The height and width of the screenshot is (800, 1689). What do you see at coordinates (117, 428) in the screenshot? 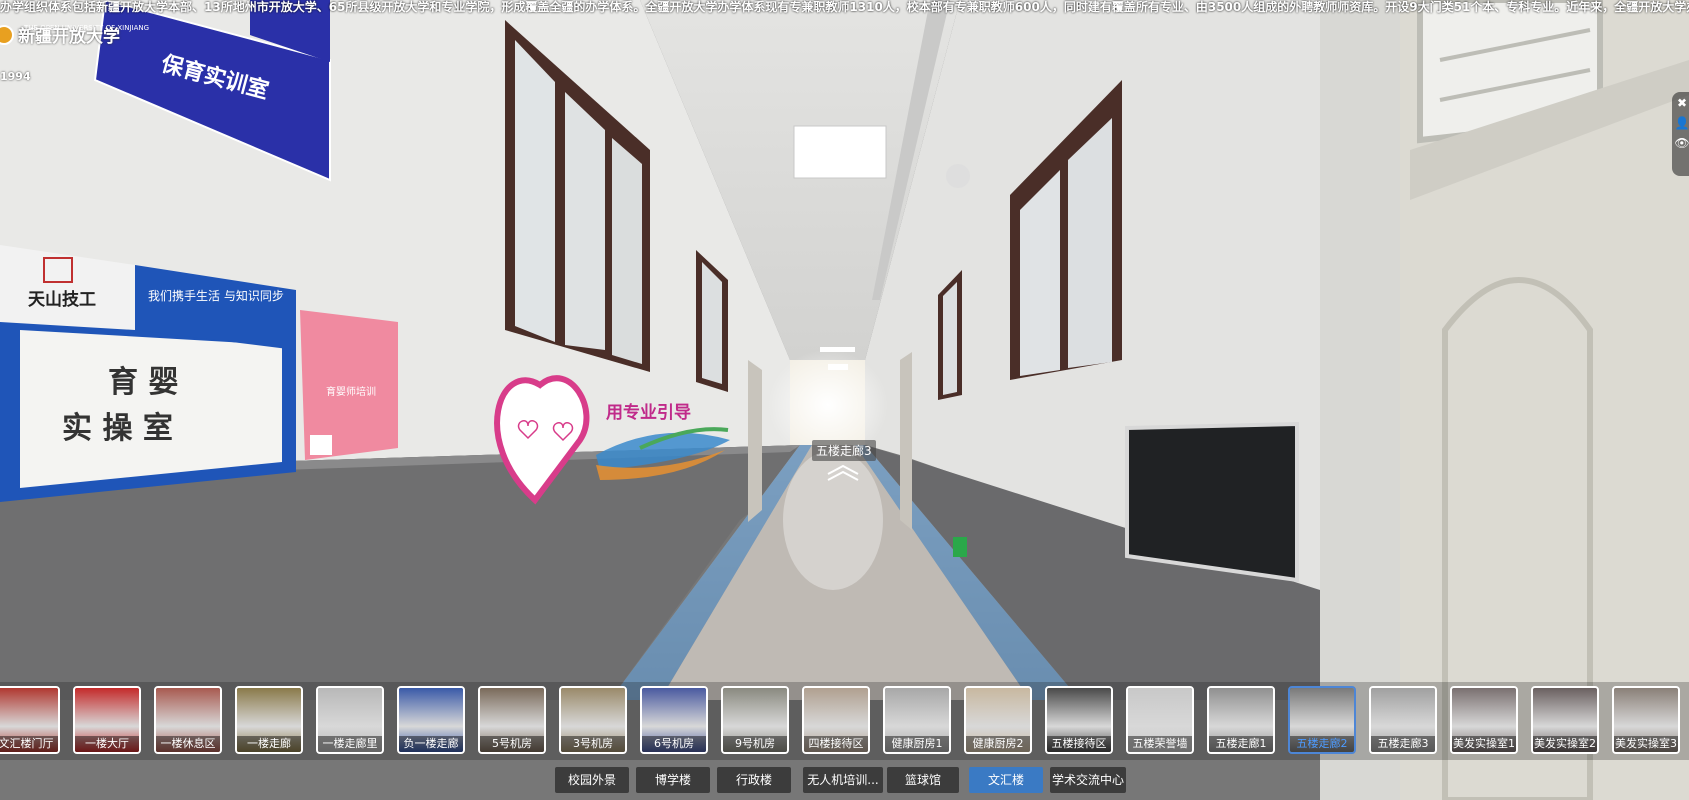
I see `room-plate-line2: 实 操 室` at bounding box center [117, 428].